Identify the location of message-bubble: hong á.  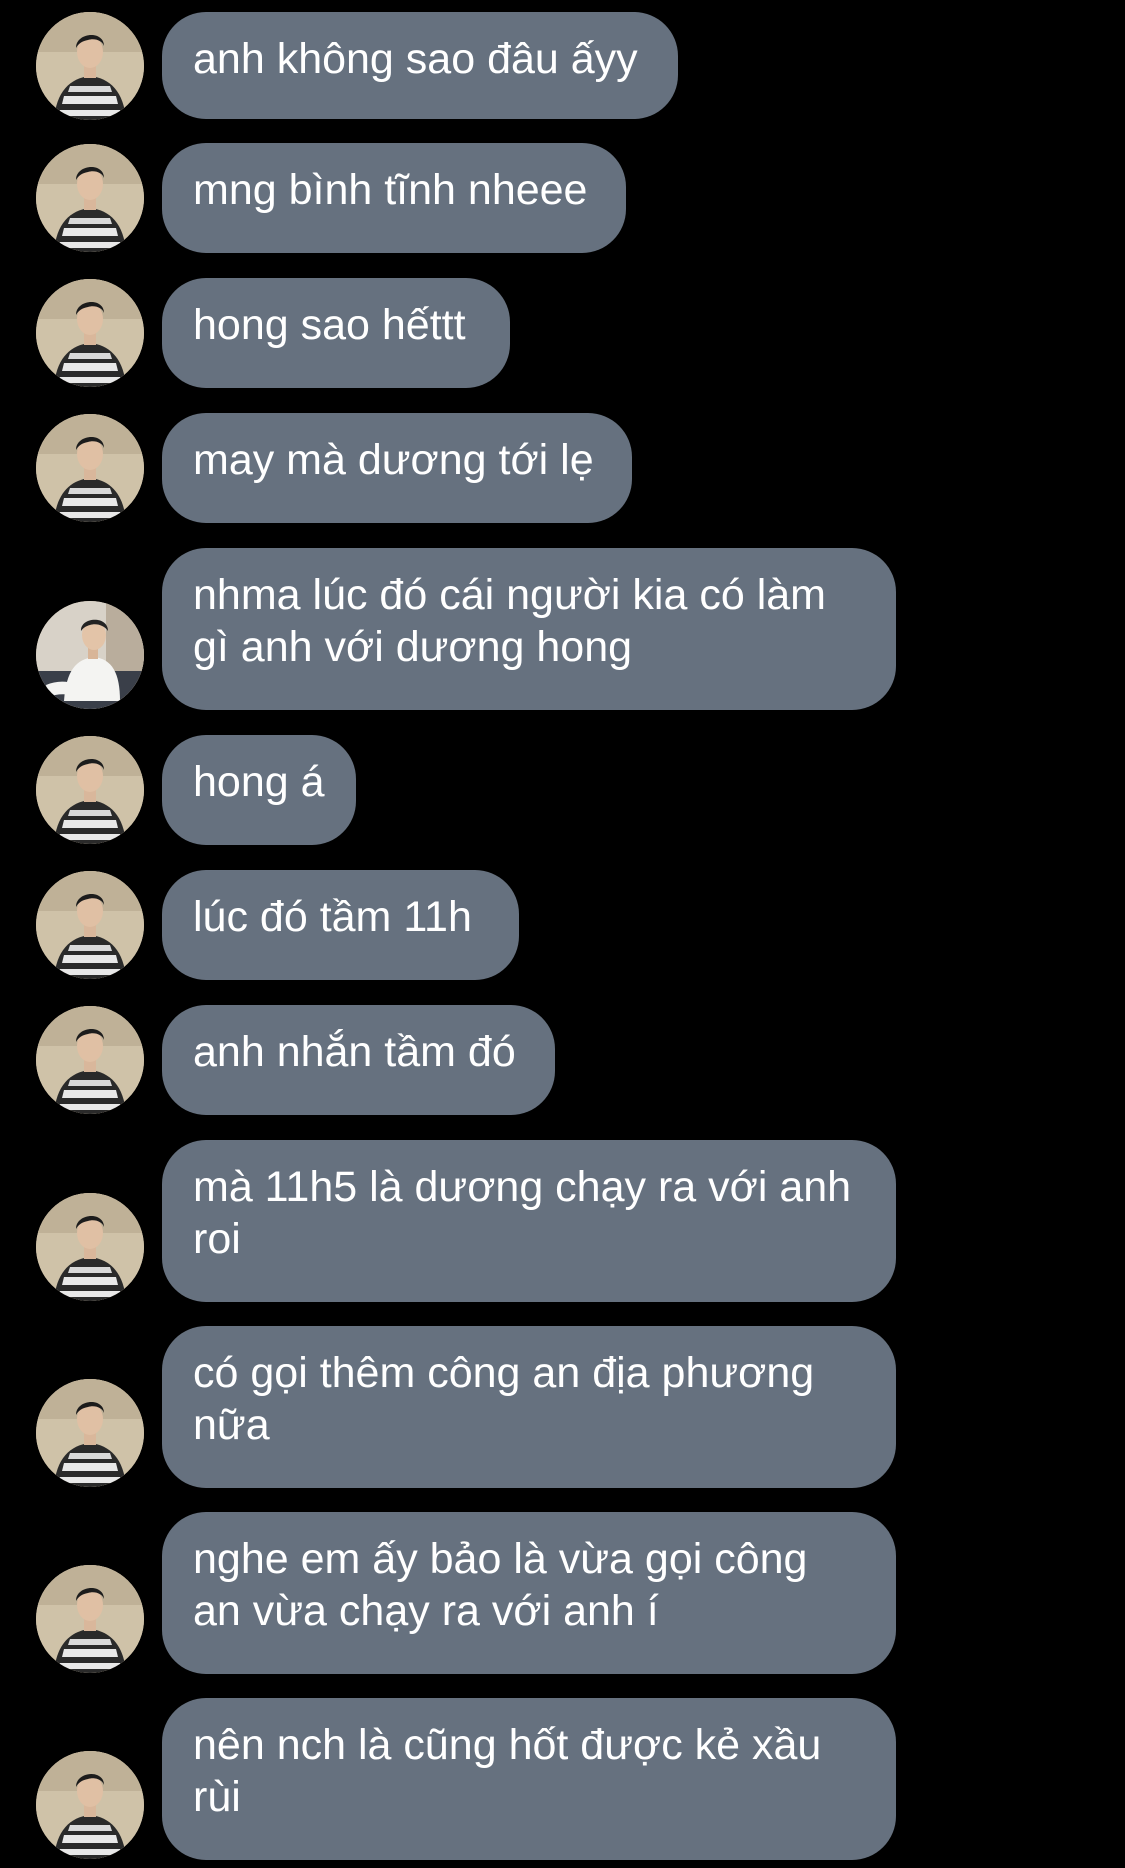
(259, 790).